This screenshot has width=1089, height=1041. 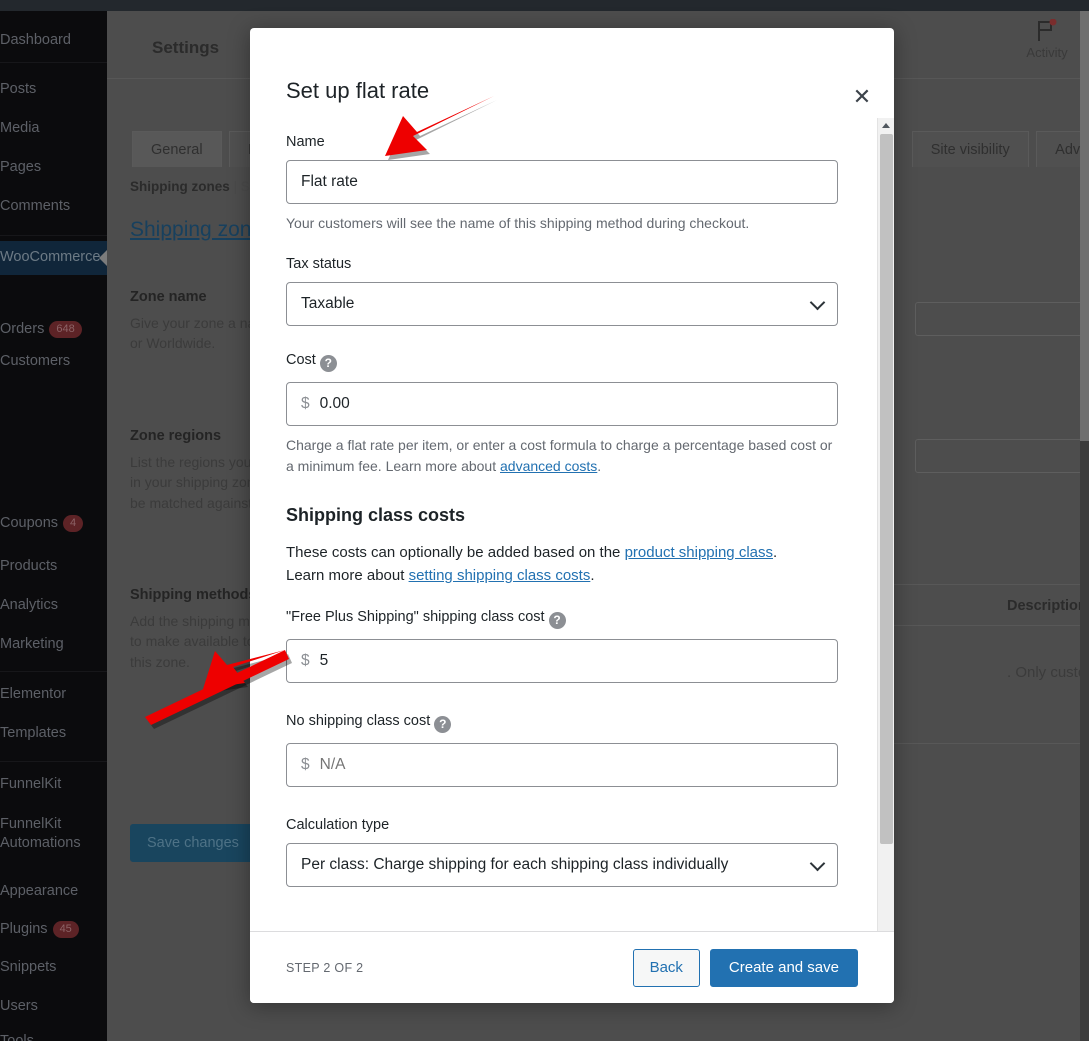 What do you see at coordinates (319, 264) in the screenshot?
I see `tax-status-label: Tax status` at bounding box center [319, 264].